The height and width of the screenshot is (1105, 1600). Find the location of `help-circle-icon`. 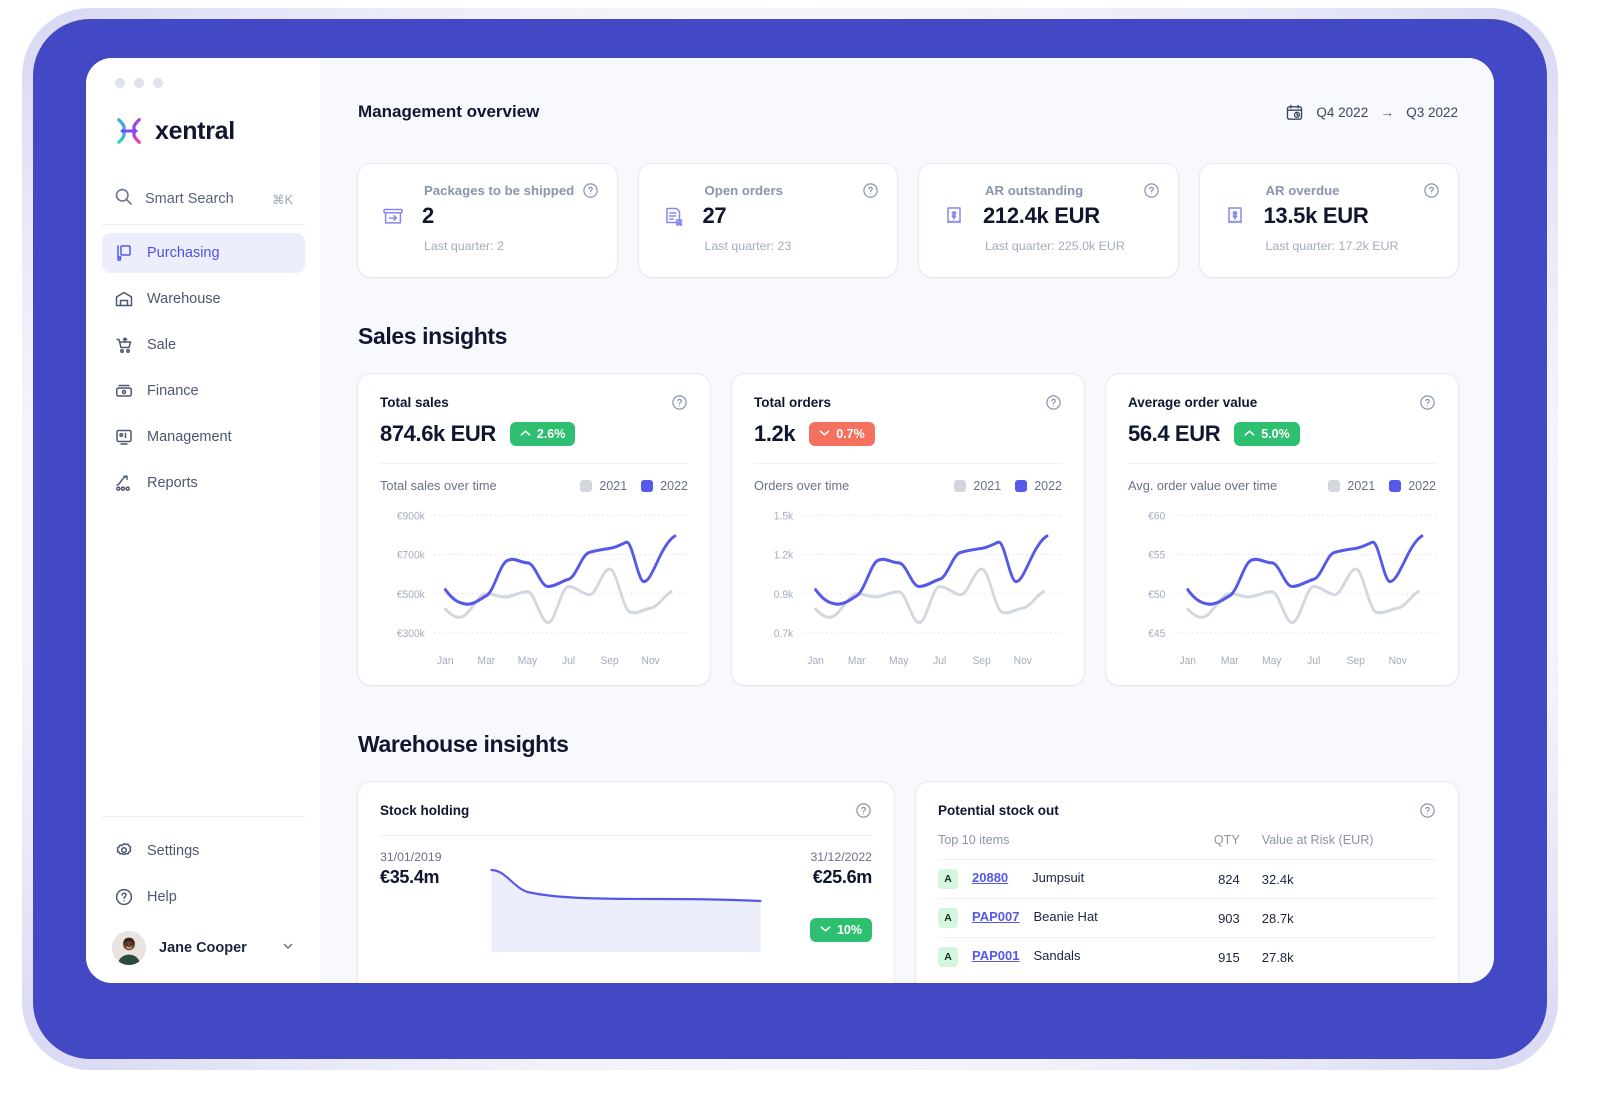

help-circle-icon is located at coordinates (124, 897).